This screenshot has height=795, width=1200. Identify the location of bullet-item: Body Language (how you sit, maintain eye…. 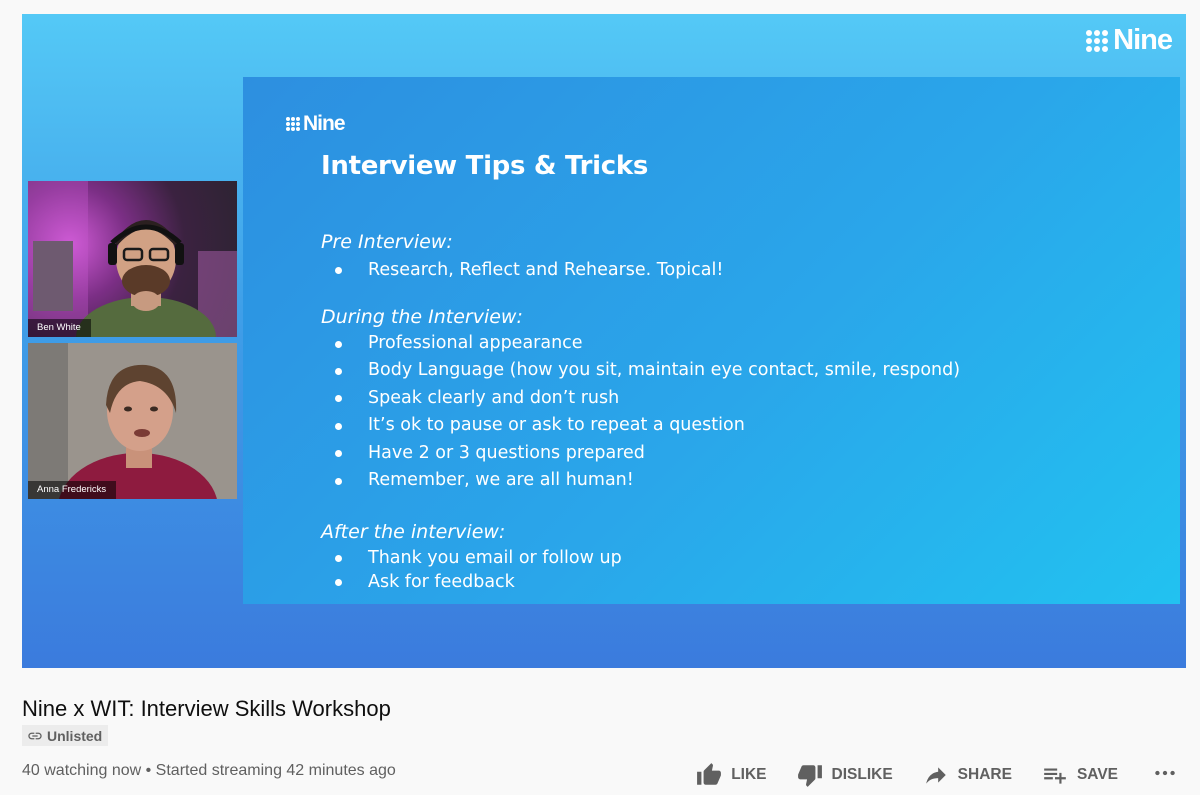
(646, 370).